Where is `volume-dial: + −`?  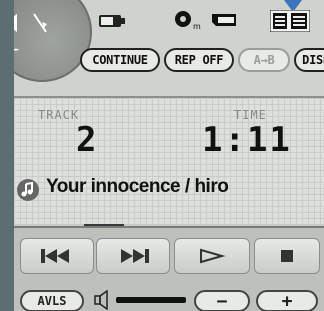 volume-dial: + − is located at coordinates (53, 41).